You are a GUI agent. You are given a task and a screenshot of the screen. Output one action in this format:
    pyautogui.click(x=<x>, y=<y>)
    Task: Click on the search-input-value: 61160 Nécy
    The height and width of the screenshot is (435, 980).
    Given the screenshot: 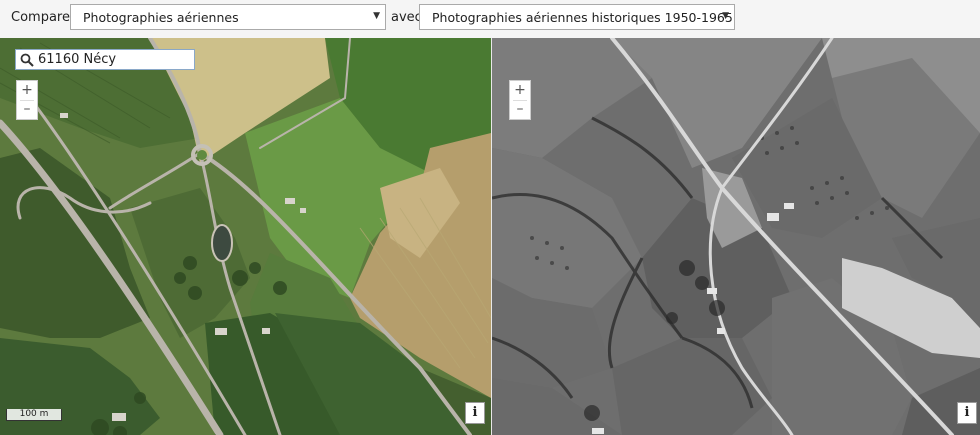 What is the action you would take?
    pyautogui.click(x=77, y=59)
    